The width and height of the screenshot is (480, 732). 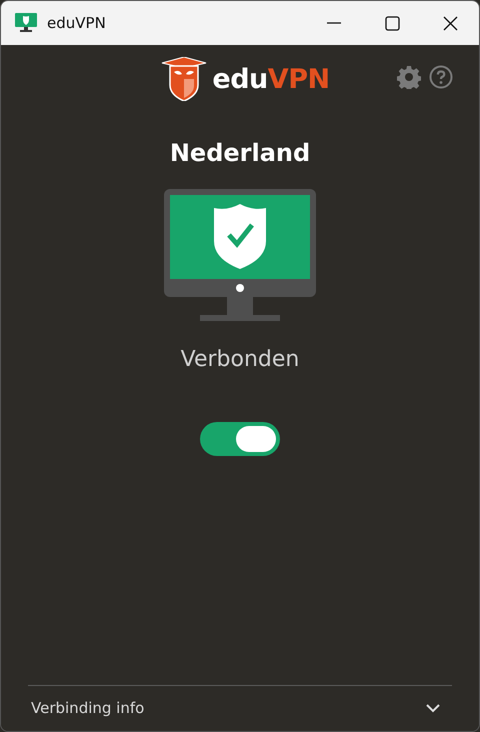 I want to click on logo-icon, so click(x=184, y=79).